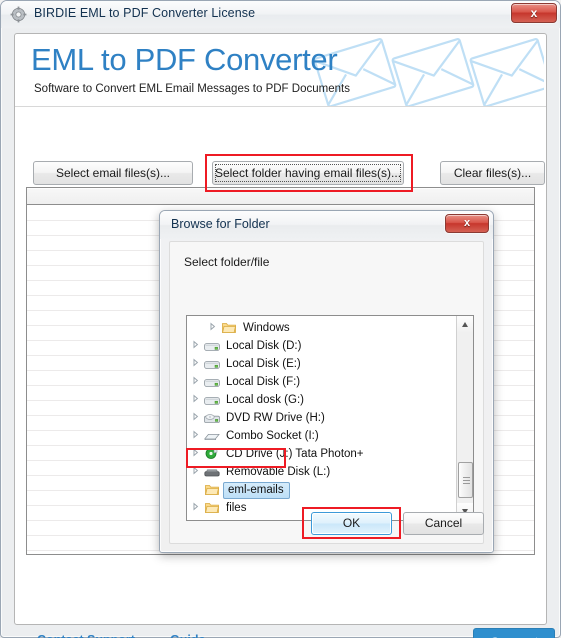 The height and width of the screenshot is (638, 561). What do you see at coordinates (280, 196) in the screenshot?
I see `file-list-header` at bounding box center [280, 196].